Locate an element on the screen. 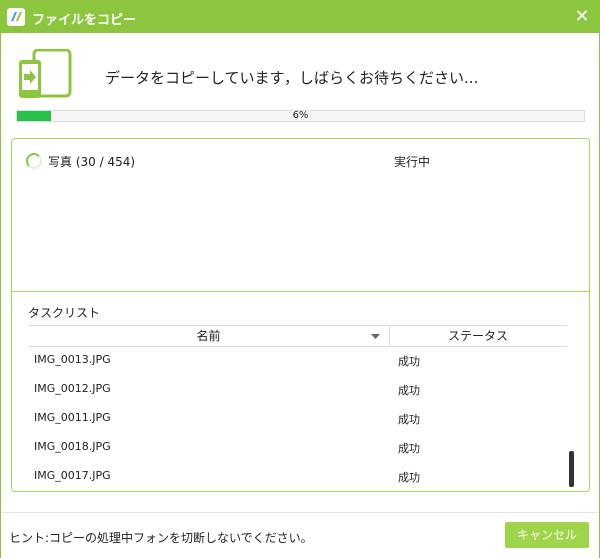 This screenshot has width=600, height=558. app-logo-icon is located at coordinates (16, 17).